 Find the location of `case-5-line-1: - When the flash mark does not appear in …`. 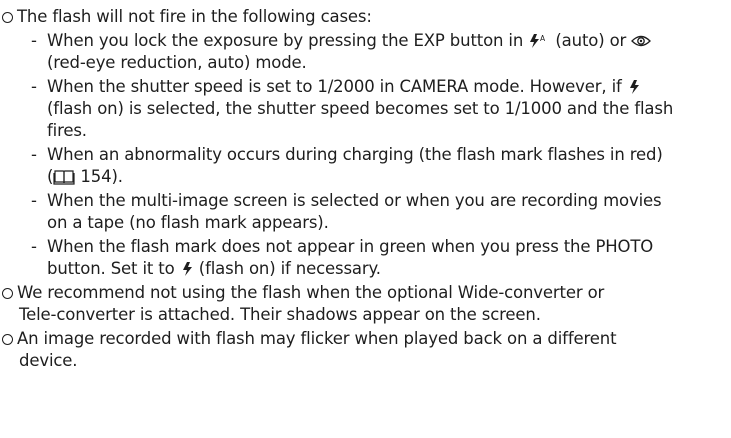

case-5-line-1: - When the flash mark does not appear in … is located at coordinates (342, 246).